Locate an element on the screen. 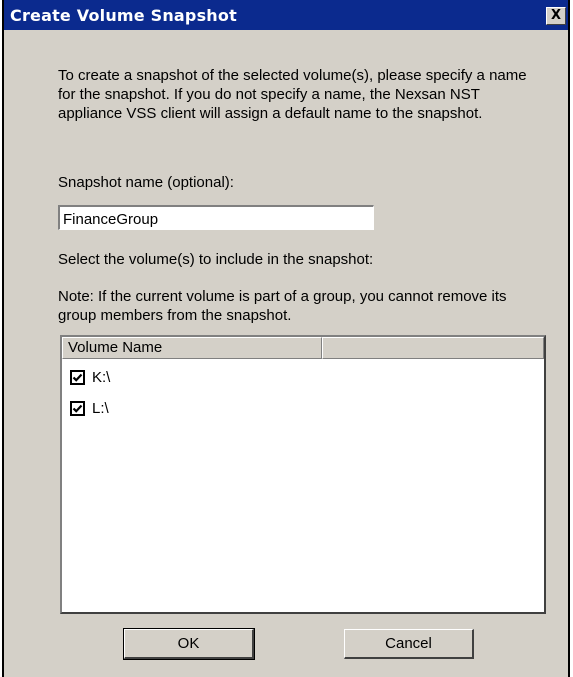 This screenshot has width=573, height=677. close-icon: X is located at coordinates (556, 15).